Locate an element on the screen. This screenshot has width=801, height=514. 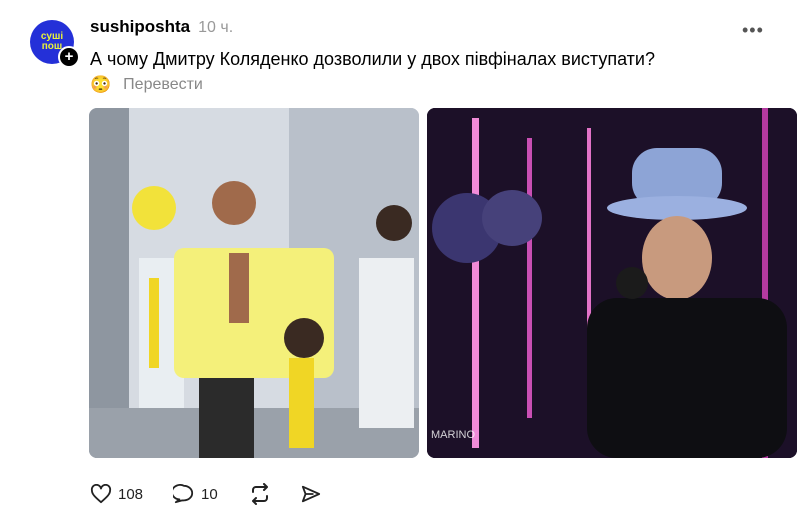
repost-button is located at coordinates (260, 494).